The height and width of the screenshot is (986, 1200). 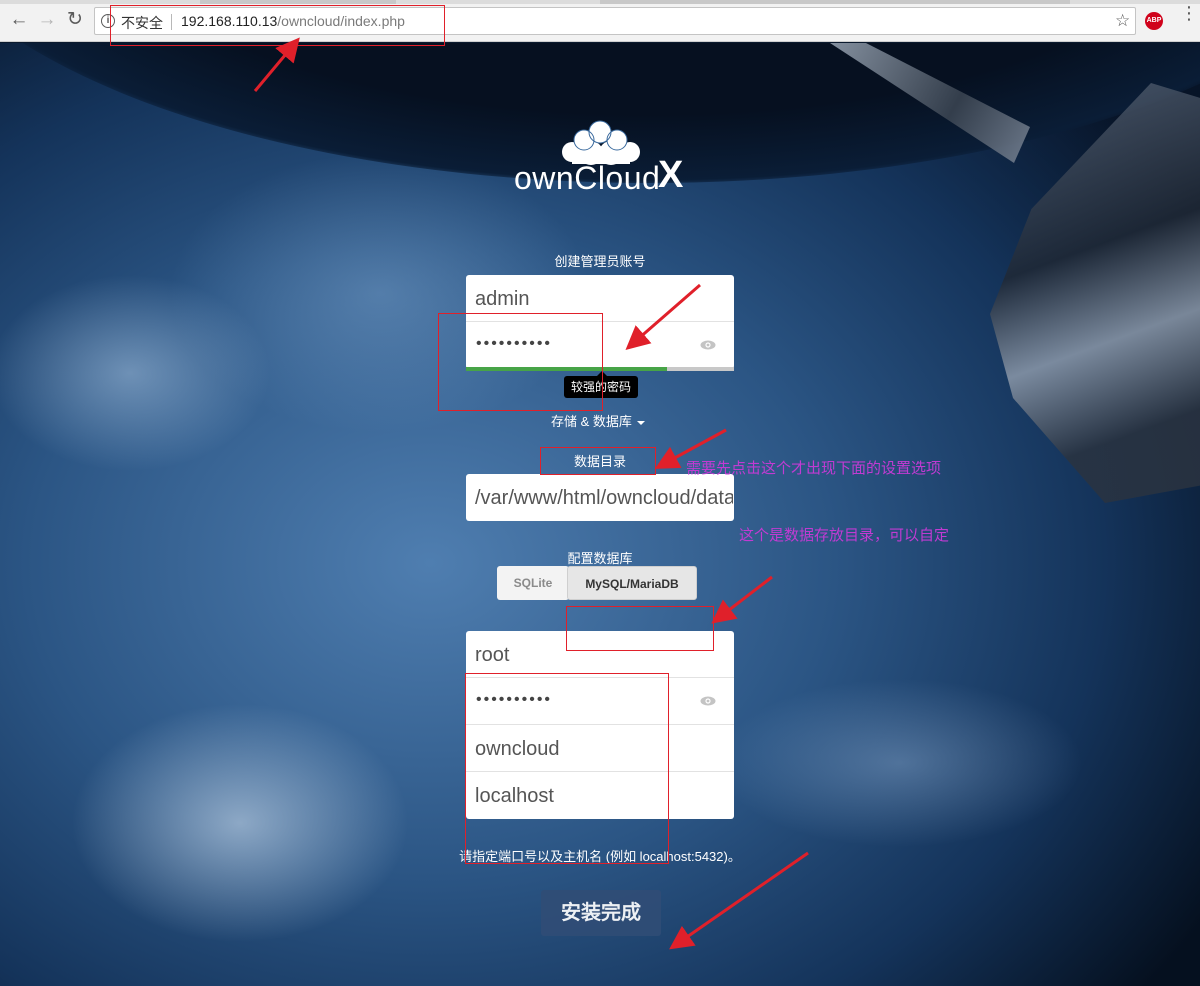 I want to click on logo-x-mark: X, so click(x=671, y=175).